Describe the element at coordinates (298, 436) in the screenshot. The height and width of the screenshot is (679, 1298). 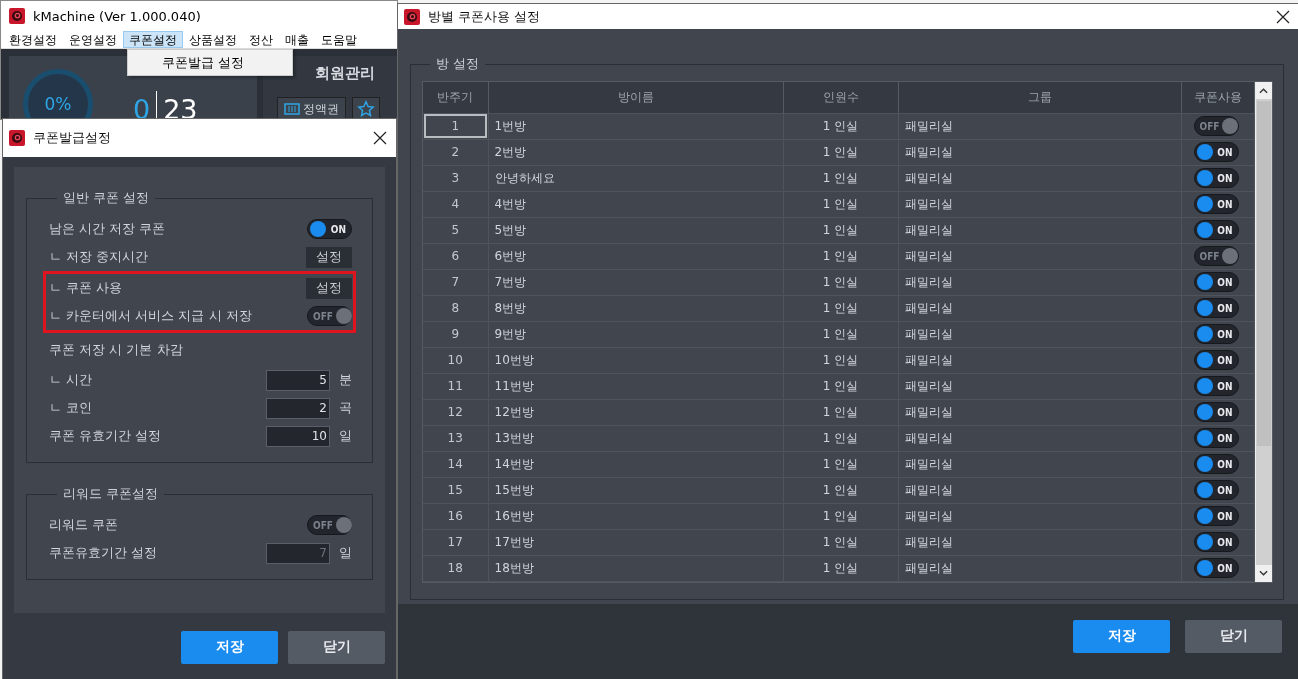
I see `number-field: 10` at that location.